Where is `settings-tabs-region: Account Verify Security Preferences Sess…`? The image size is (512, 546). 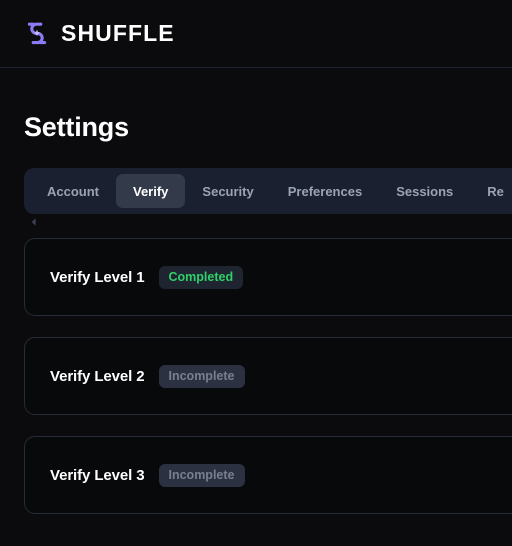
settings-tabs-region: Account Verify Security Preferences Sess… is located at coordinates (256, 197).